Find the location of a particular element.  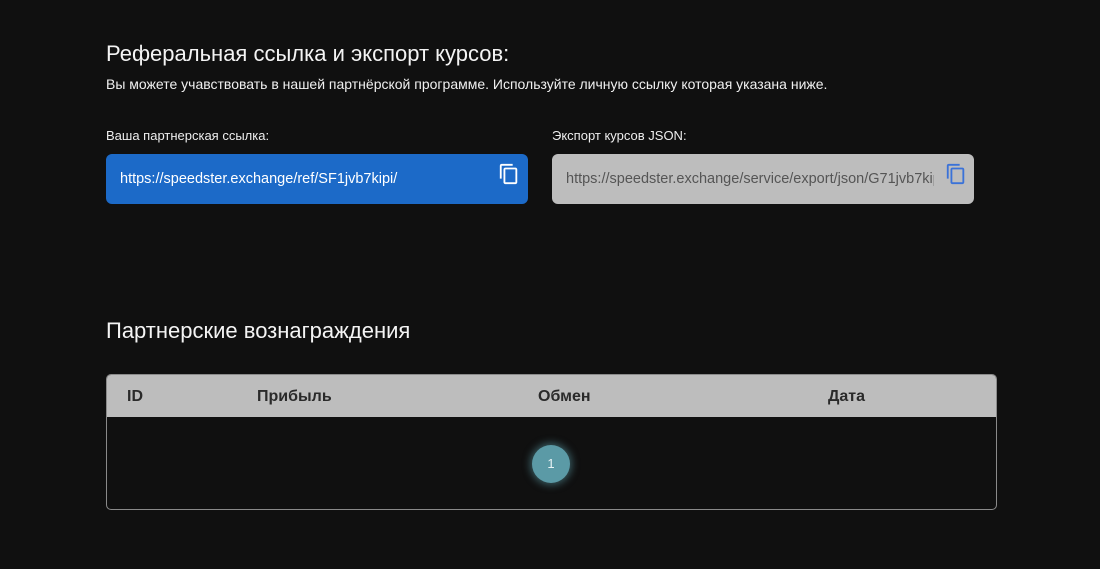

column-header-exchange: Обмен is located at coordinates (564, 396).